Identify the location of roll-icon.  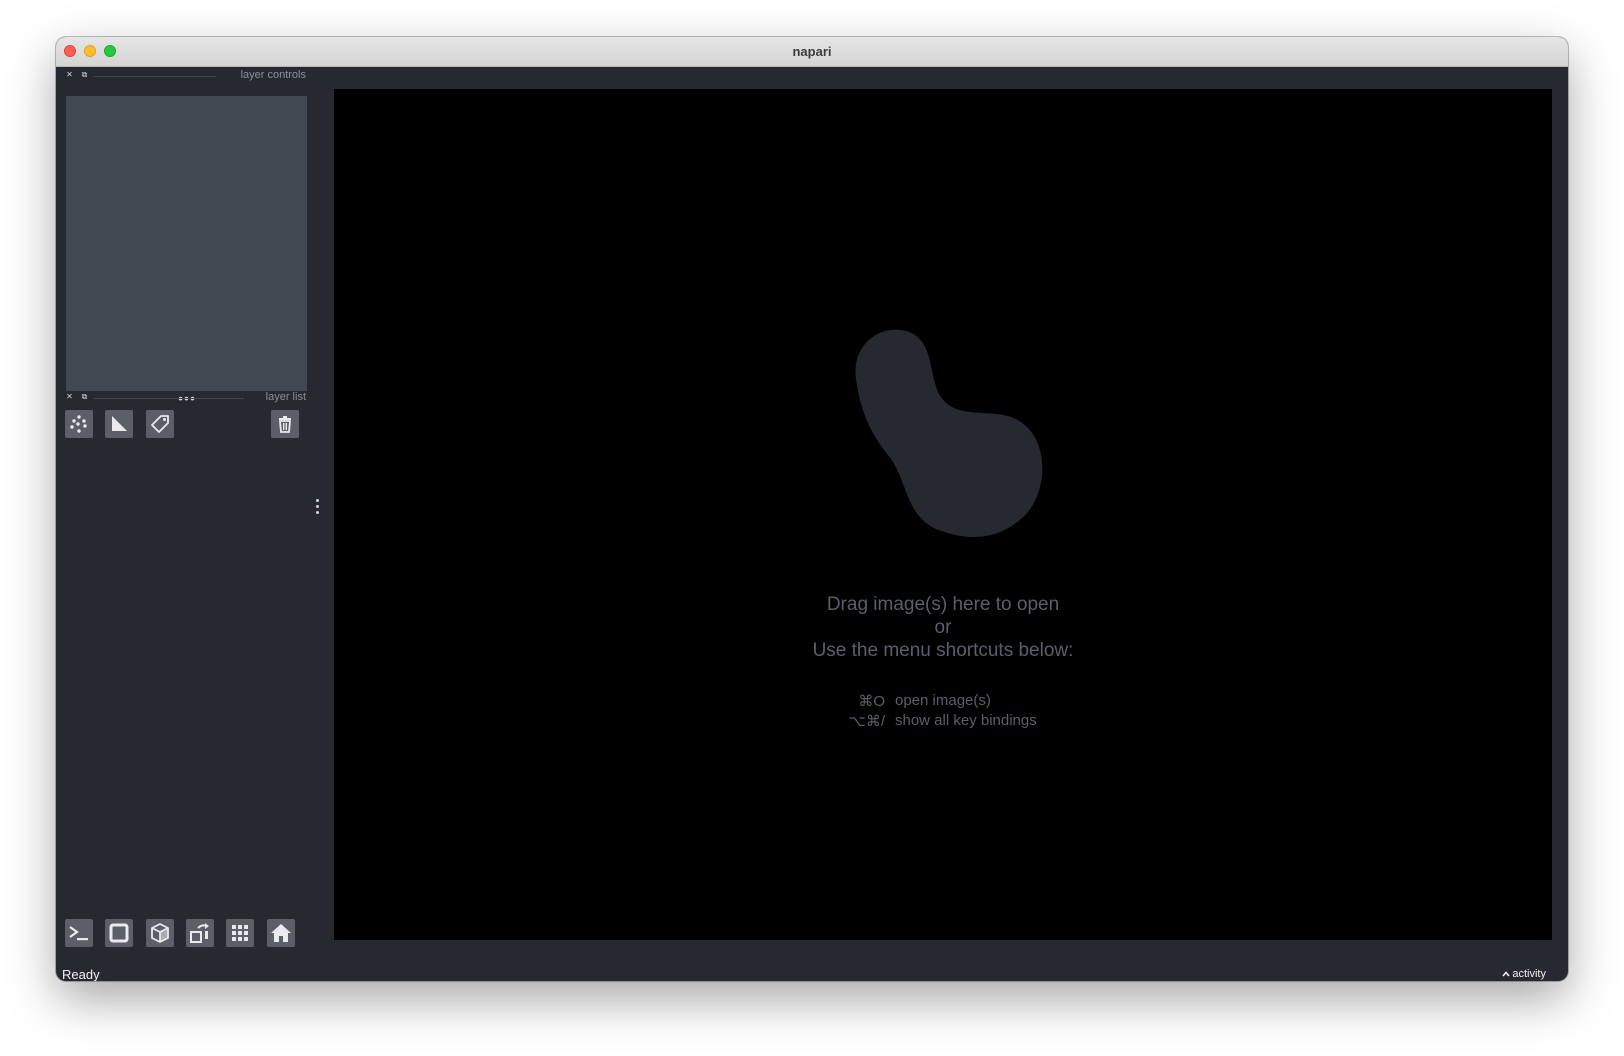
(199, 933).